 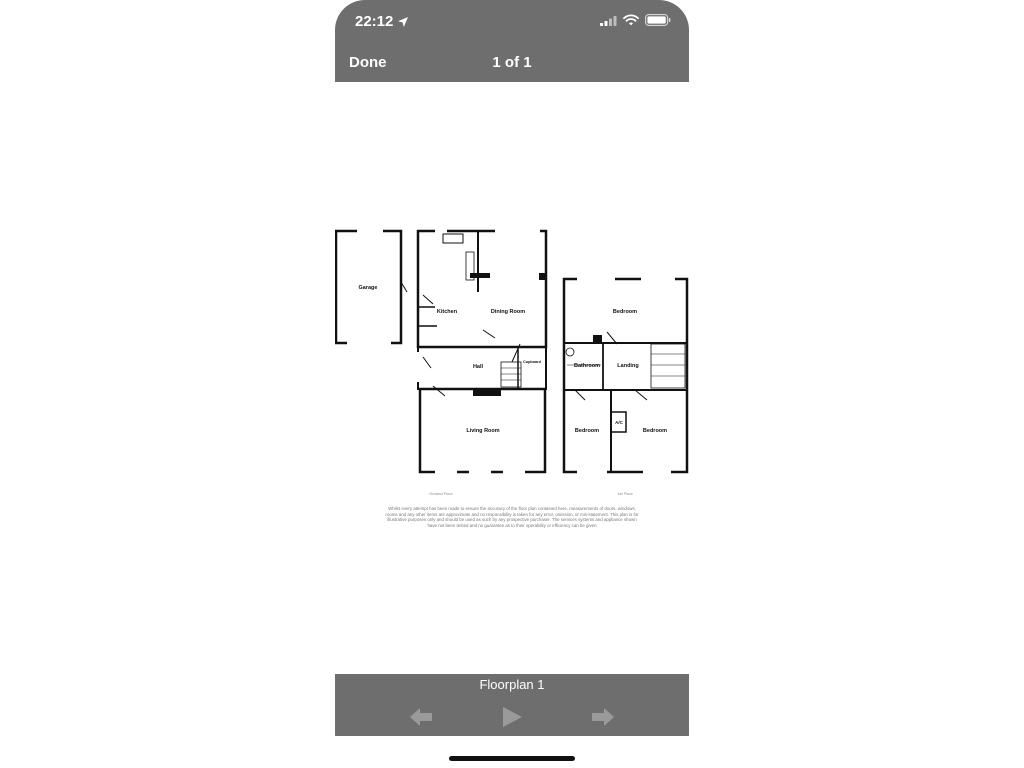 I want to click on wifi-icon, so click(x=631, y=20).